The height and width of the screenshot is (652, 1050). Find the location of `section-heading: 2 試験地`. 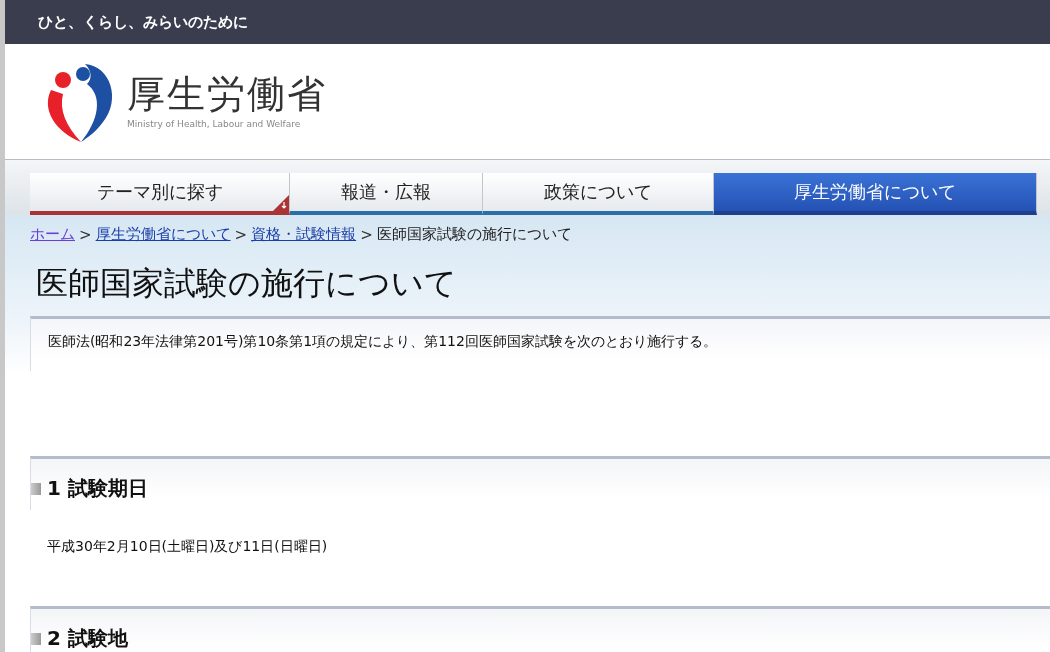

section-heading: 2 試験地 is located at coordinates (87, 638).